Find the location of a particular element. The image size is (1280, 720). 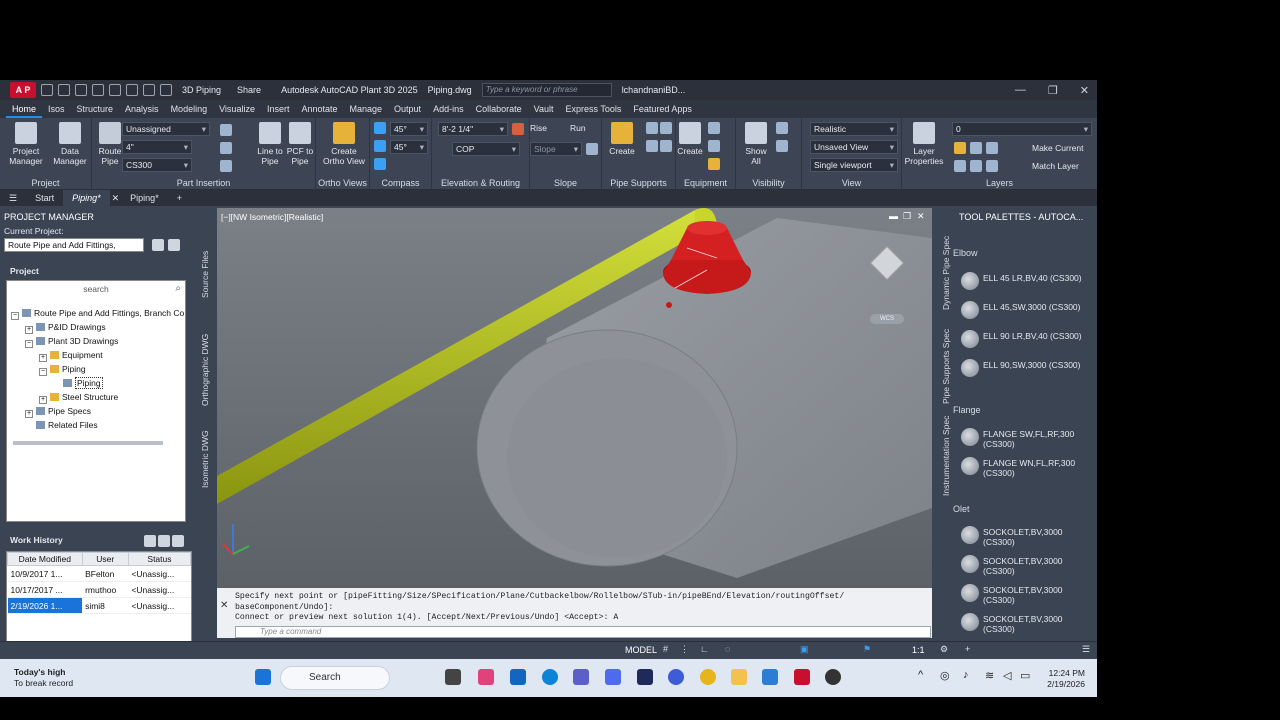

command-input: Type a command is located at coordinates (583, 632).